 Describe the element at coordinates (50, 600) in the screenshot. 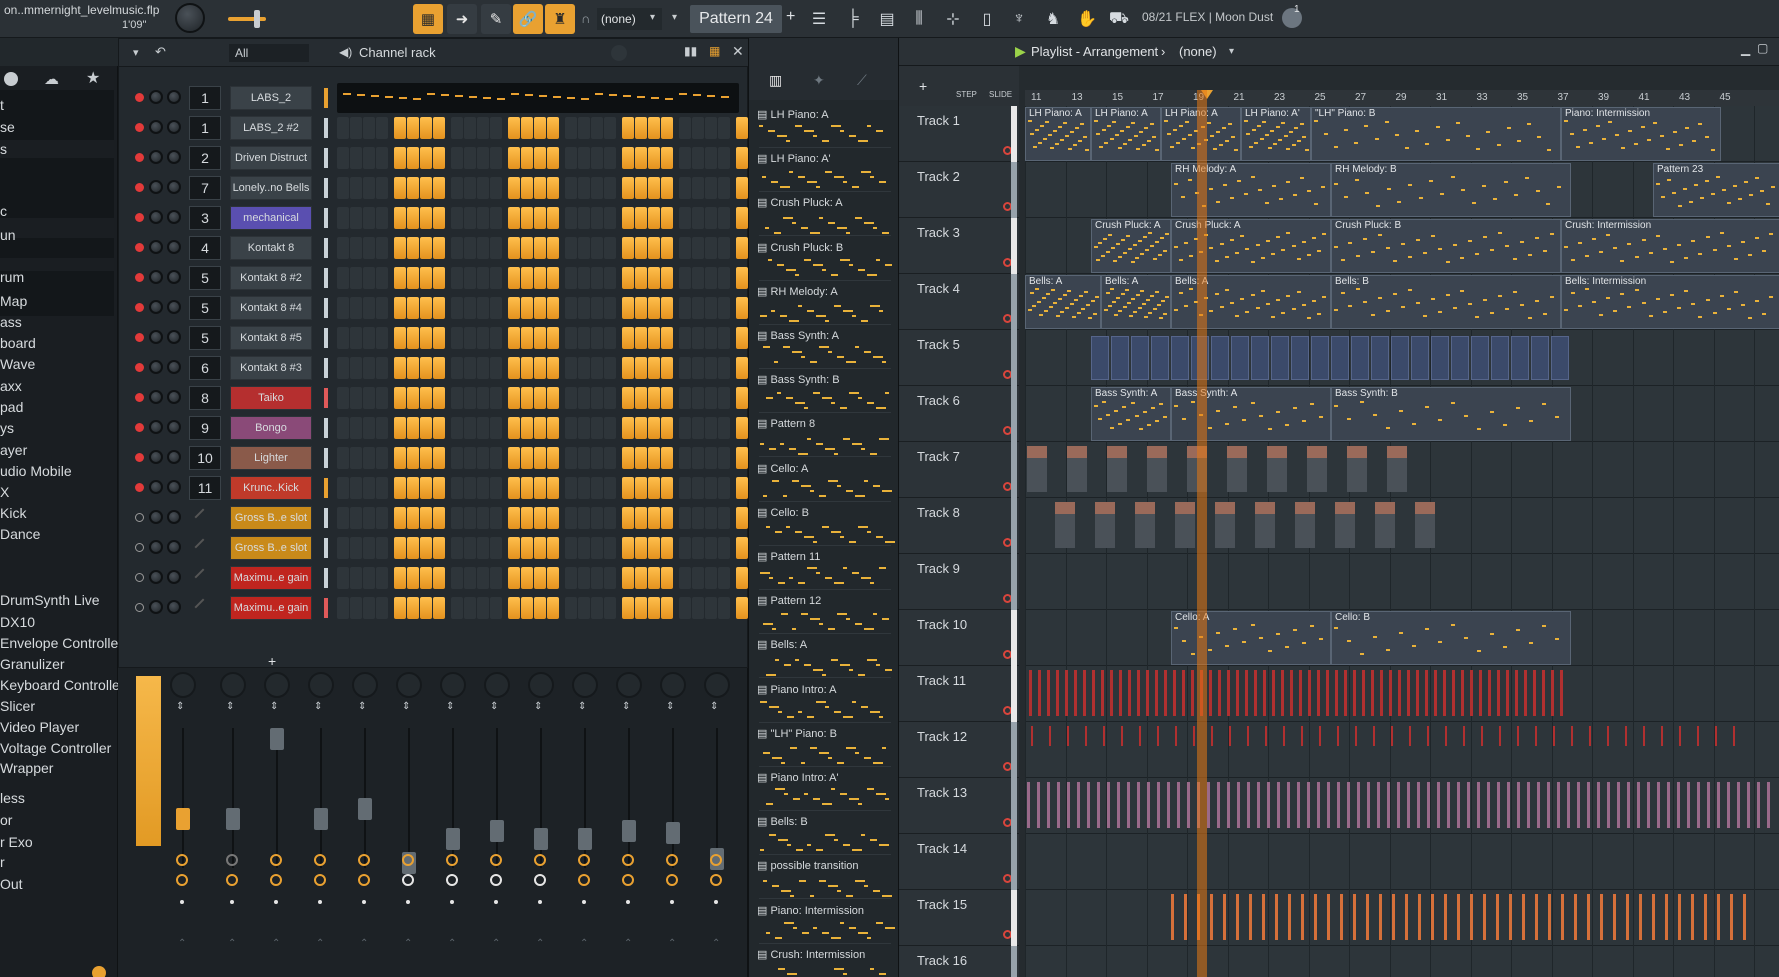

I see `browser-item: DrumSynth Live` at that location.